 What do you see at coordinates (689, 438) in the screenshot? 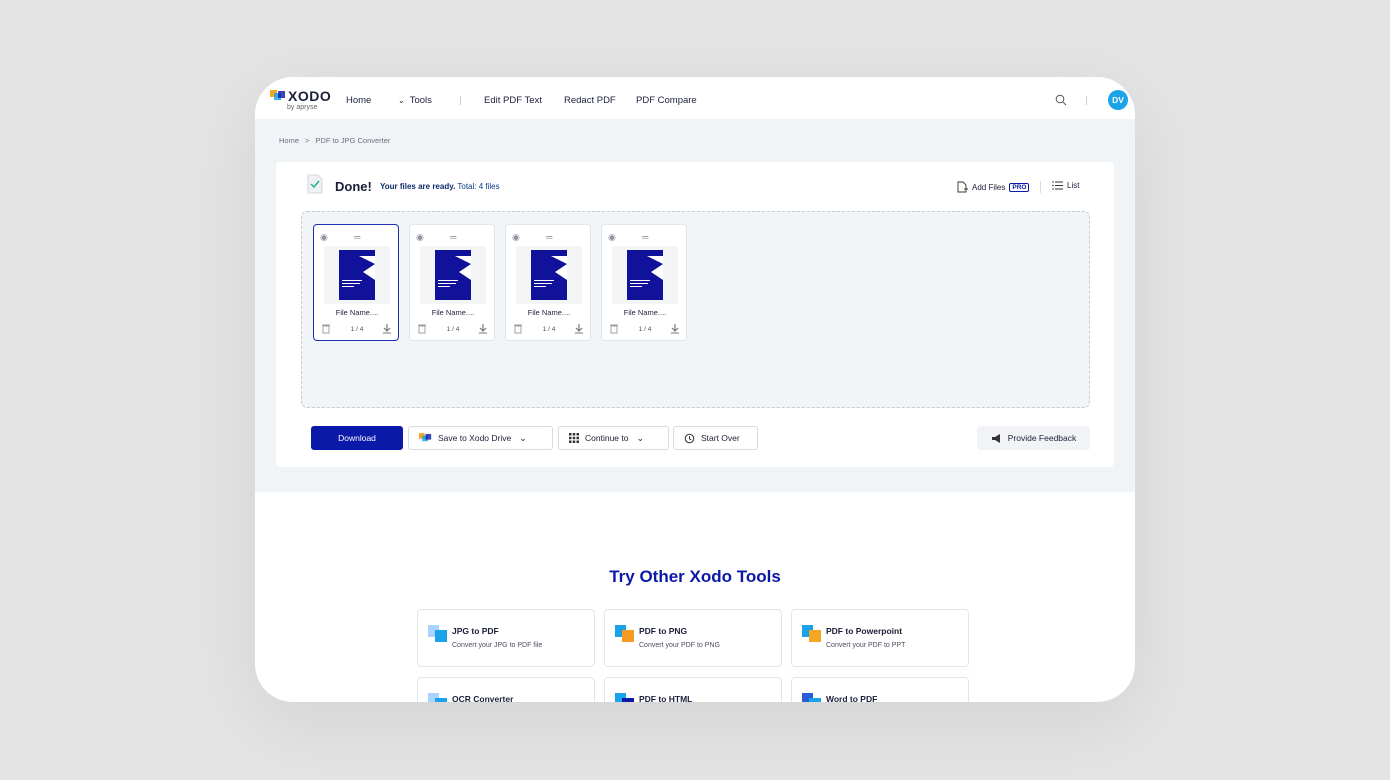
I see `history-icon` at bounding box center [689, 438].